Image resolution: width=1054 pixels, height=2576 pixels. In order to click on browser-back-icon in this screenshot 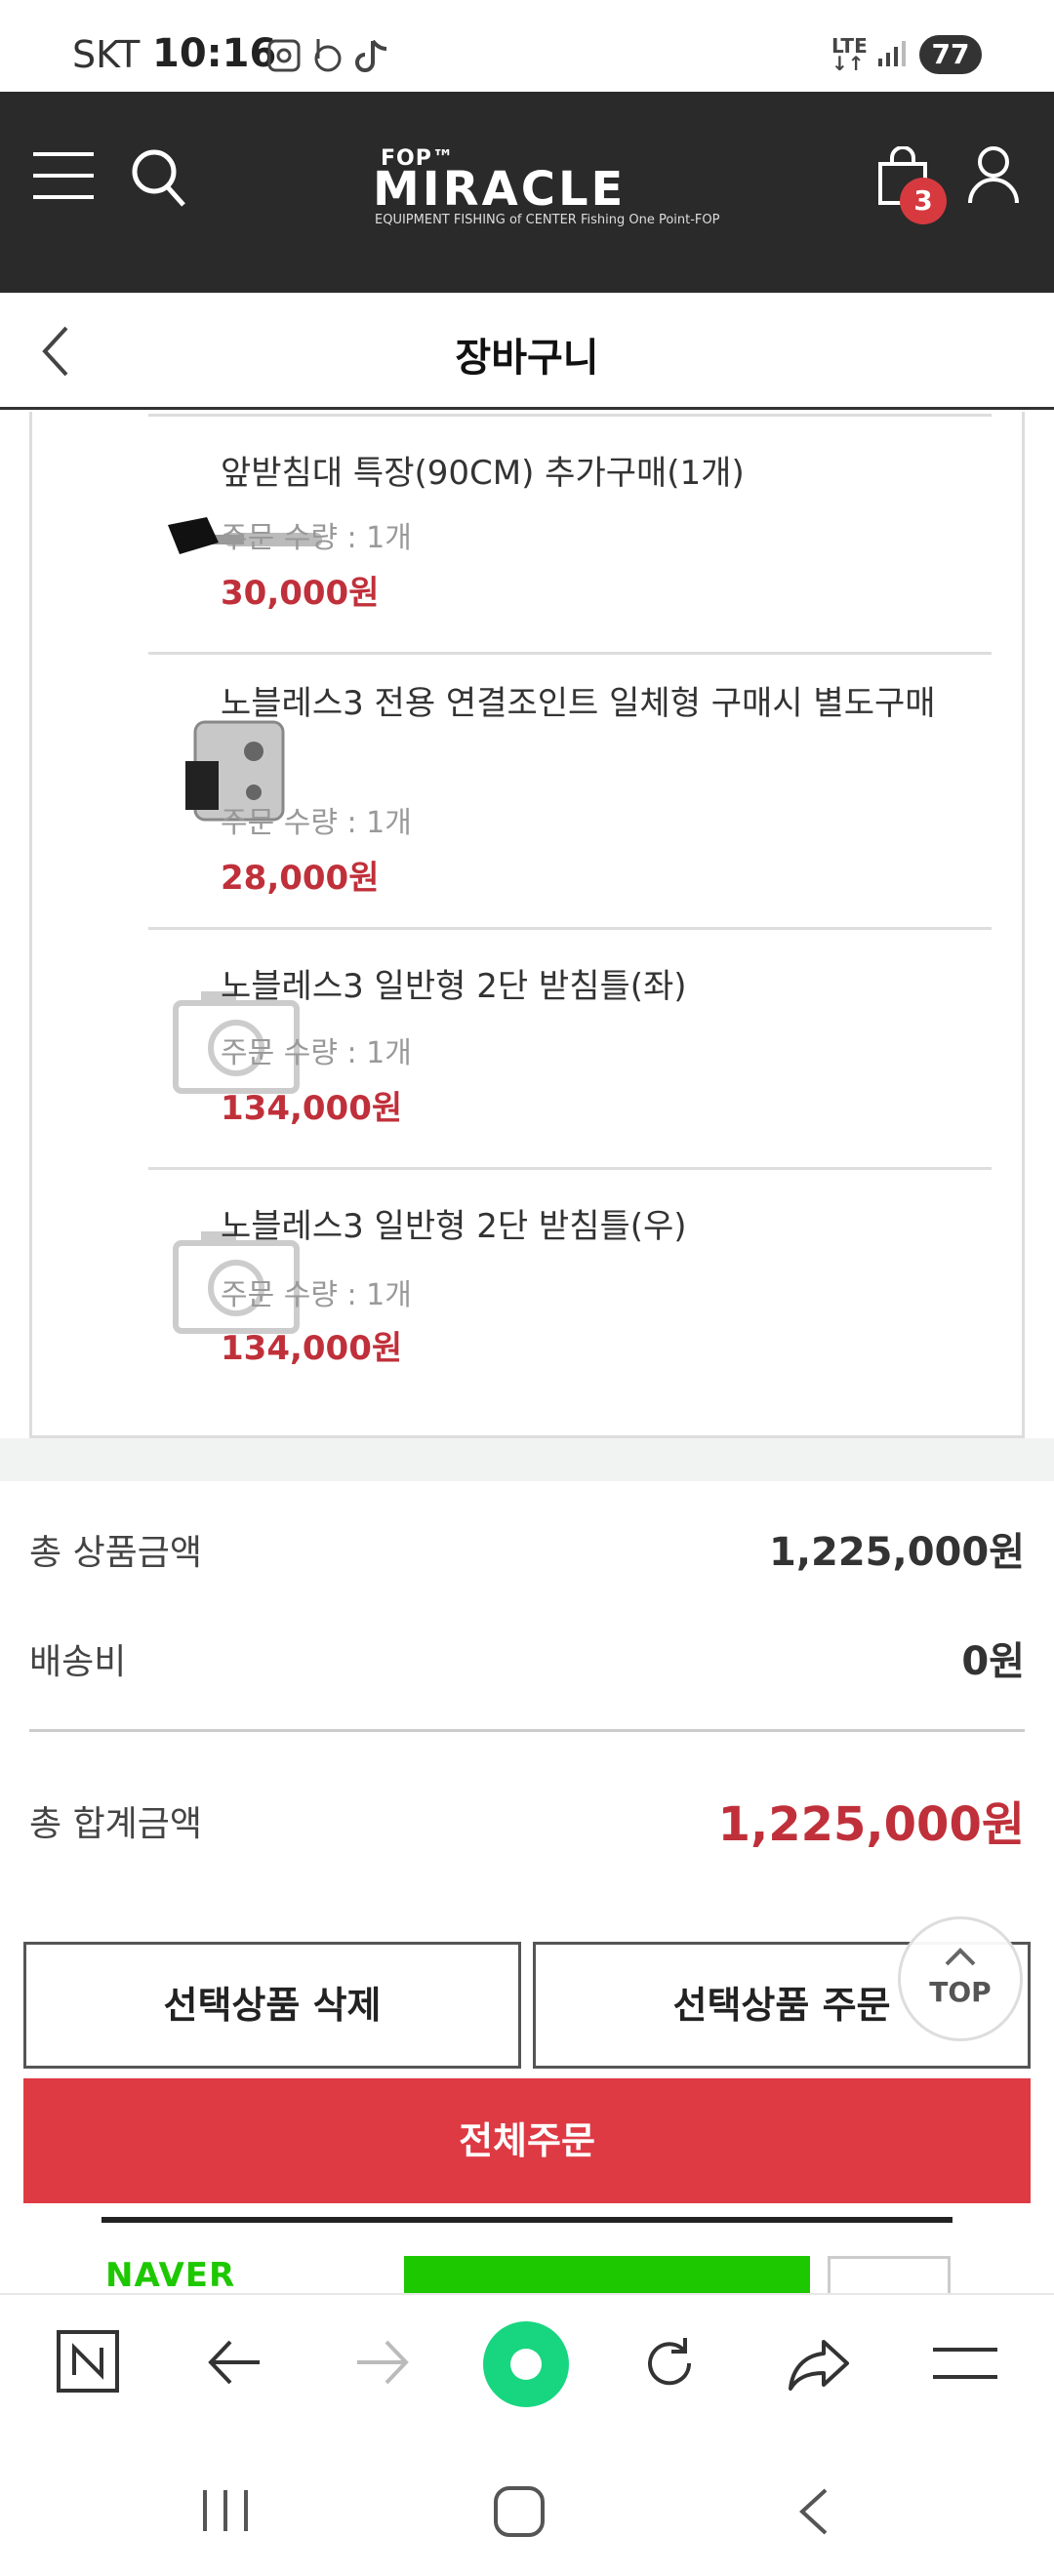, I will do `click(235, 2362)`.